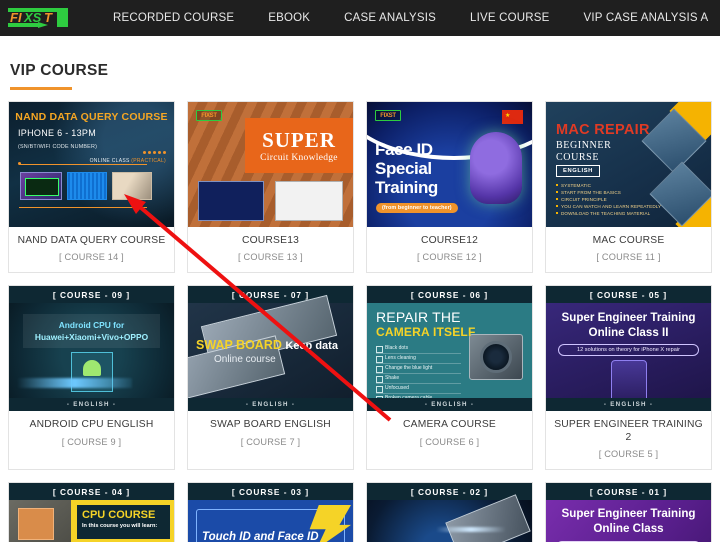  What do you see at coordinates (628, 492) in the screenshot?
I see `thumb-course-bar: [ COURSE - 01 ]` at bounding box center [628, 492].